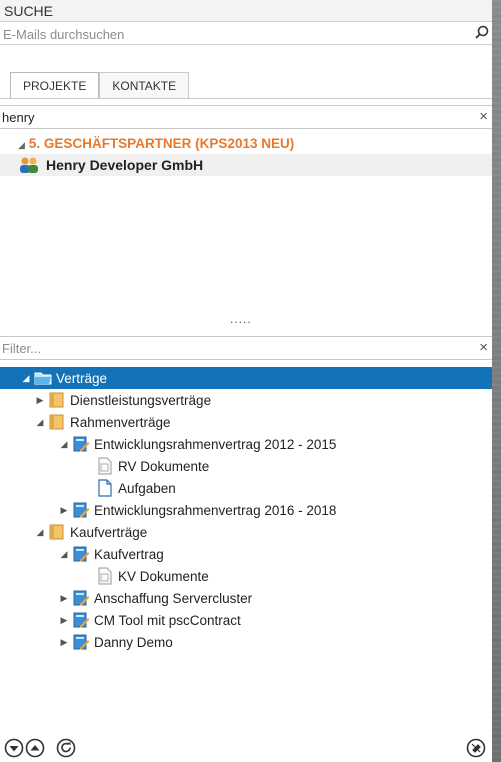  What do you see at coordinates (246, 34) in the screenshot?
I see `email-search-field: E-Mails durchsuchen` at bounding box center [246, 34].